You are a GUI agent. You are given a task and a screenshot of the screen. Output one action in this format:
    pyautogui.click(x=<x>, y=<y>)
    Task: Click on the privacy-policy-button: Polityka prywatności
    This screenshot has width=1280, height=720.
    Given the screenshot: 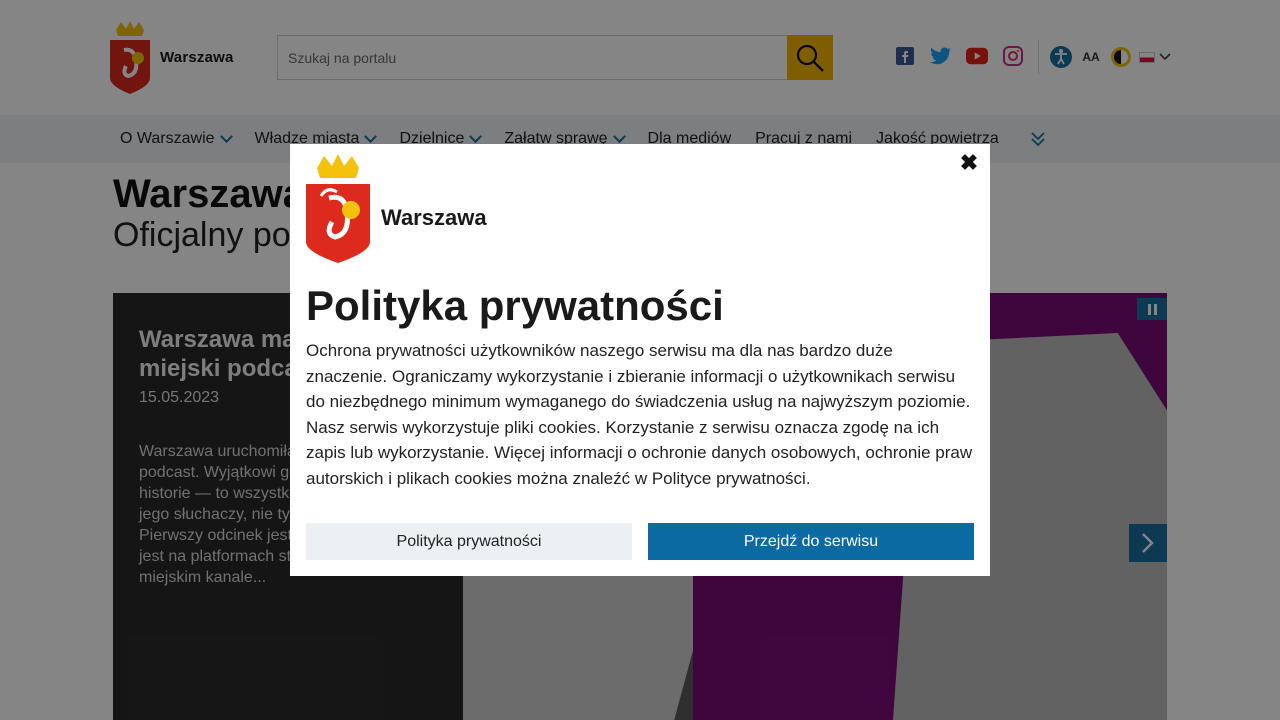 What is the action you would take?
    pyautogui.click(x=469, y=541)
    